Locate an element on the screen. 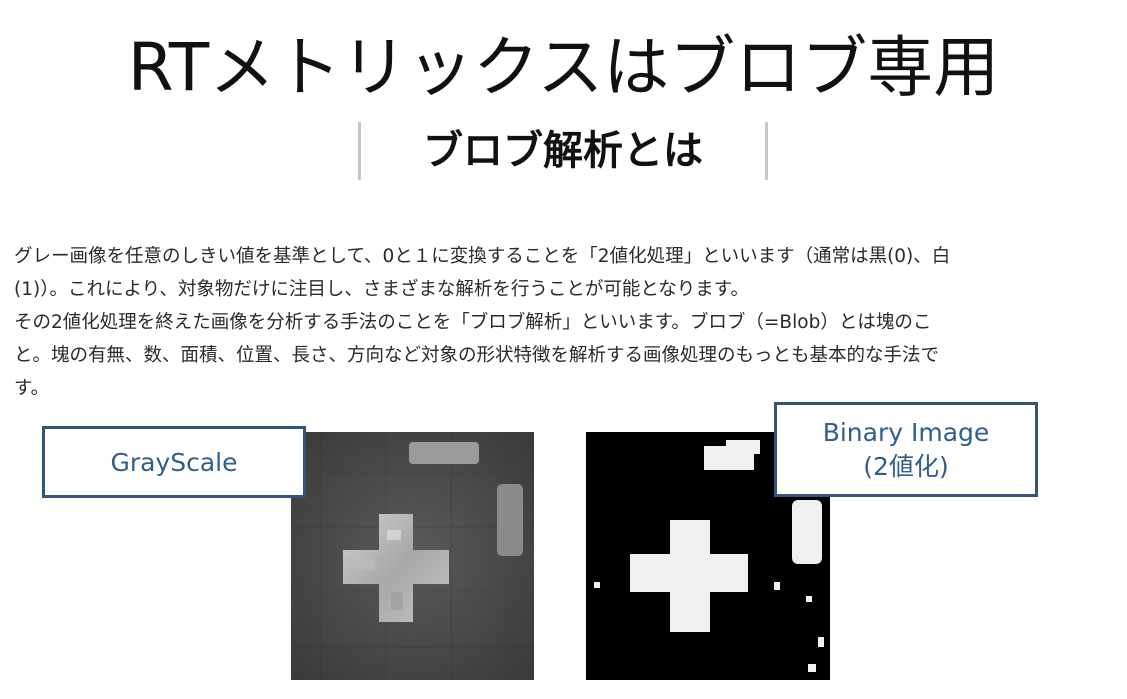  grayscale-label: GrayScale is located at coordinates (174, 462).